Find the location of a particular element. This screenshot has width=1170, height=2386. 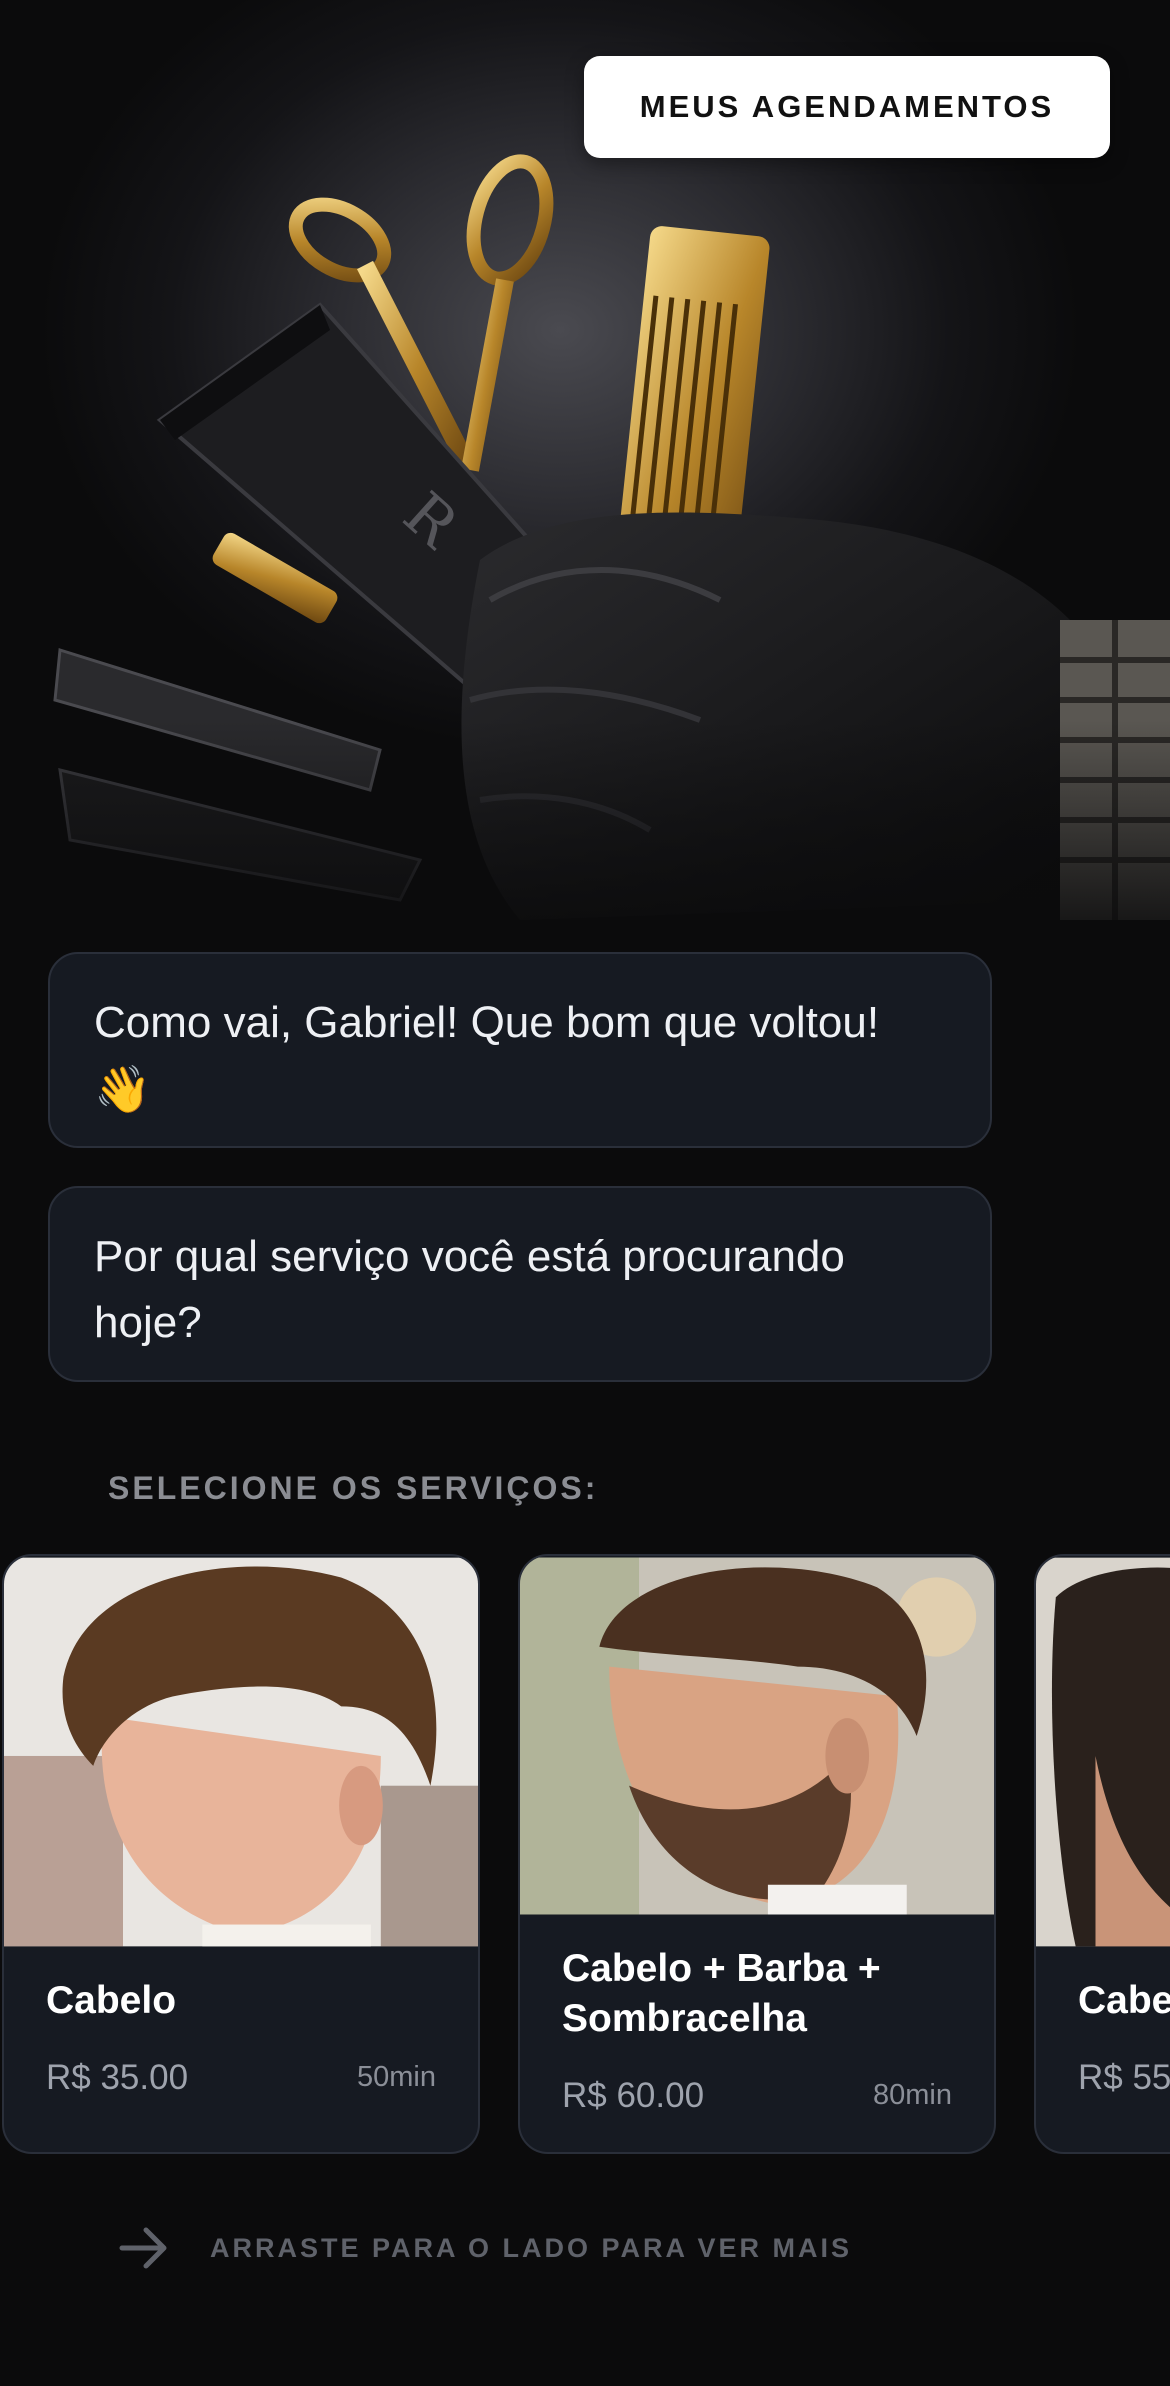

services-section-label: SELECIONE OS SERVIÇOS: is located at coordinates (353, 1488).